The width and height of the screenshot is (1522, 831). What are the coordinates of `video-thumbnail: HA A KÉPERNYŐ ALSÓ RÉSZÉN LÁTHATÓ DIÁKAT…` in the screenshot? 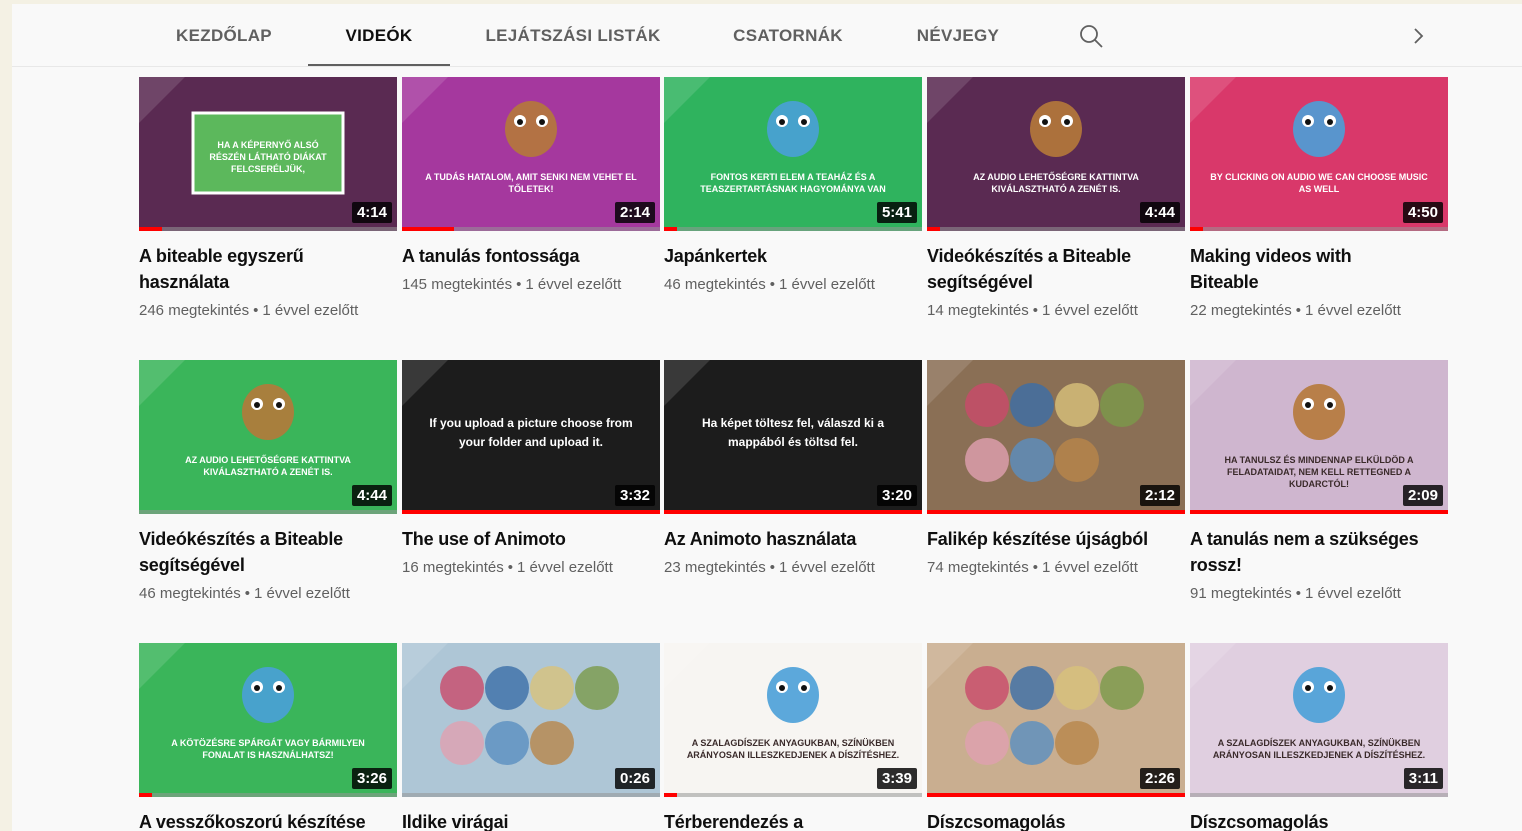 It's located at (268, 154).